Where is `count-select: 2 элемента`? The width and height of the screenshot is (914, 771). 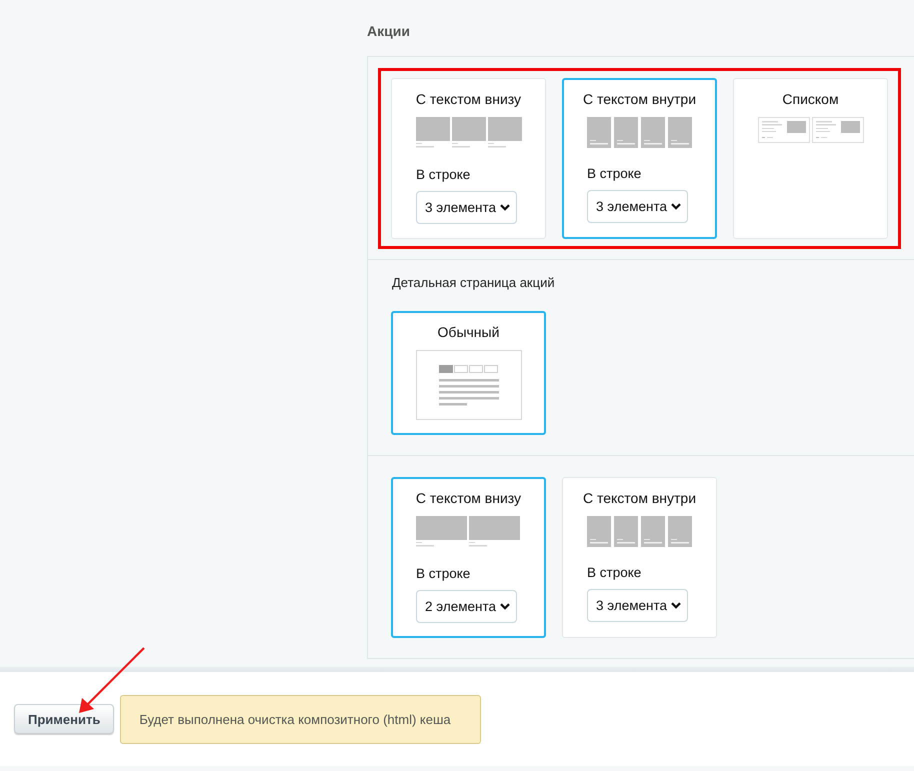
count-select: 2 элемента is located at coordinates (466, 606).